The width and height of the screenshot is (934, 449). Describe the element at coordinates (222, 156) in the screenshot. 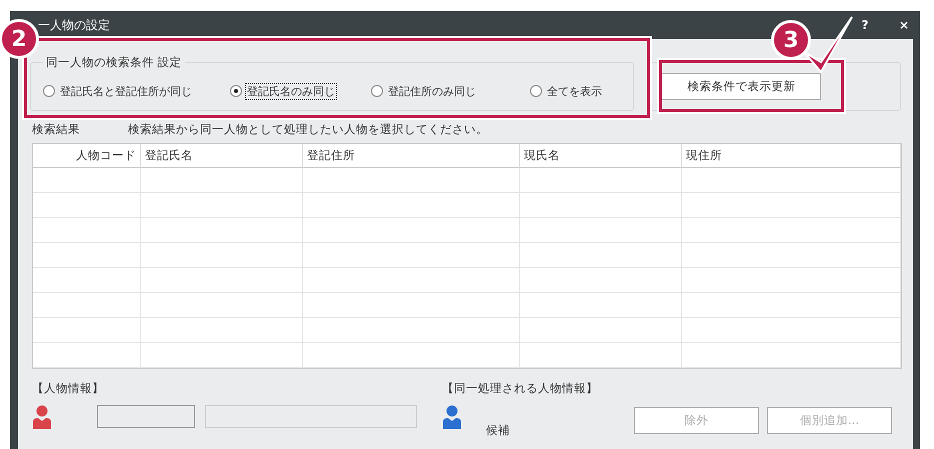

I see `column-header: 登記氏名` at that location.